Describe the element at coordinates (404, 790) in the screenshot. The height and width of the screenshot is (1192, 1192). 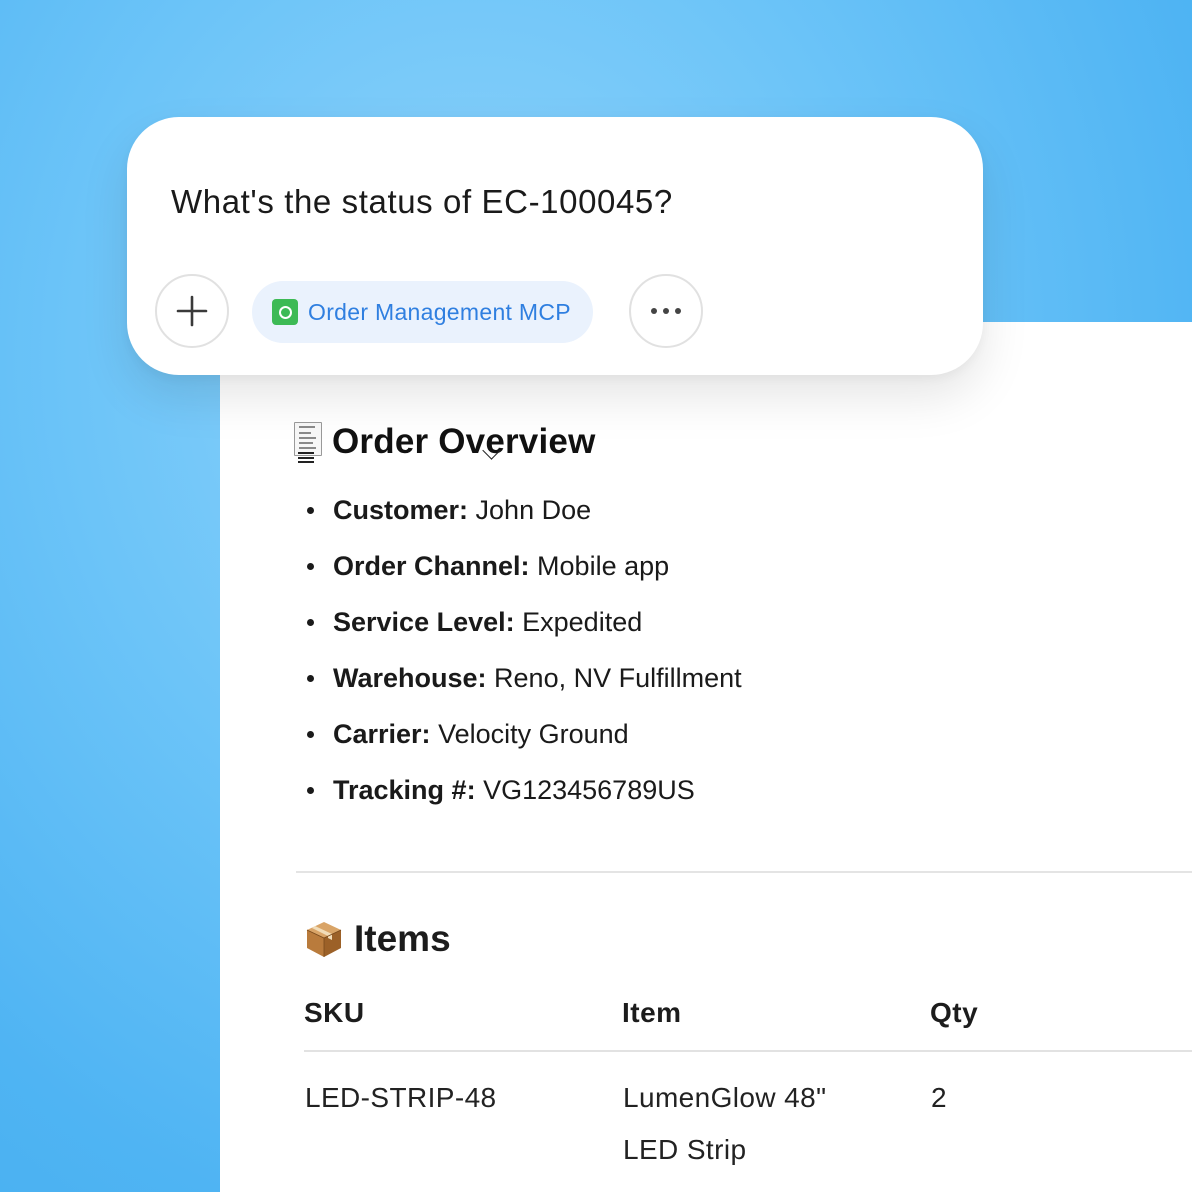
I see `field-label: Tracking #:` at that location.